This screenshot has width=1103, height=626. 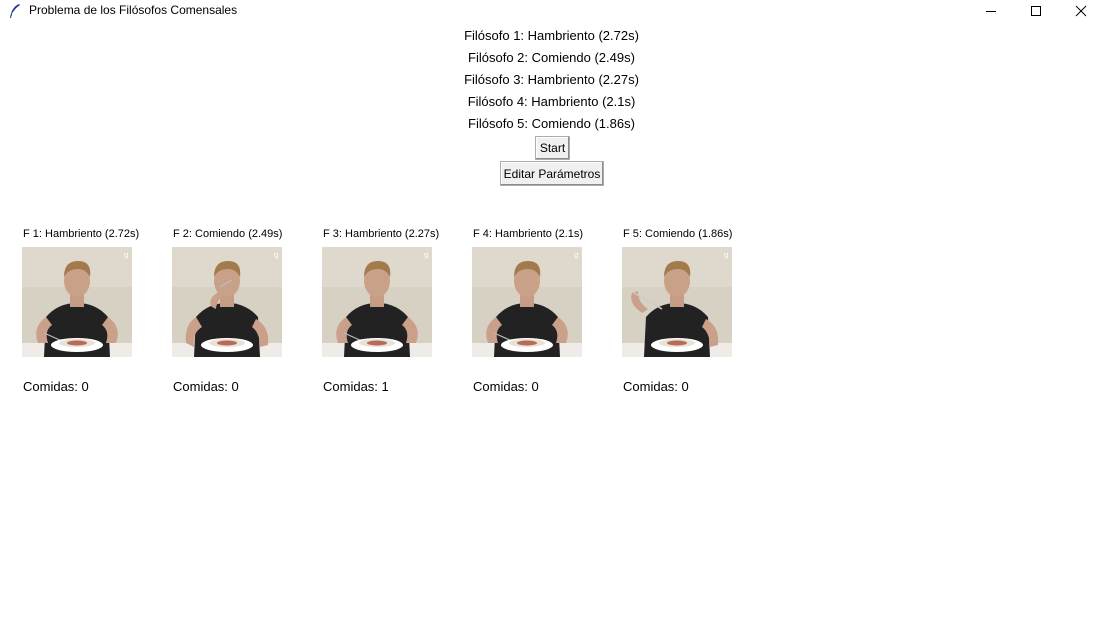 What do you see at coordinates (551, 12) in the screenshot?
I see `title-bar: Problema de los Filósofos Comensales` at bounding box center [551, 12].